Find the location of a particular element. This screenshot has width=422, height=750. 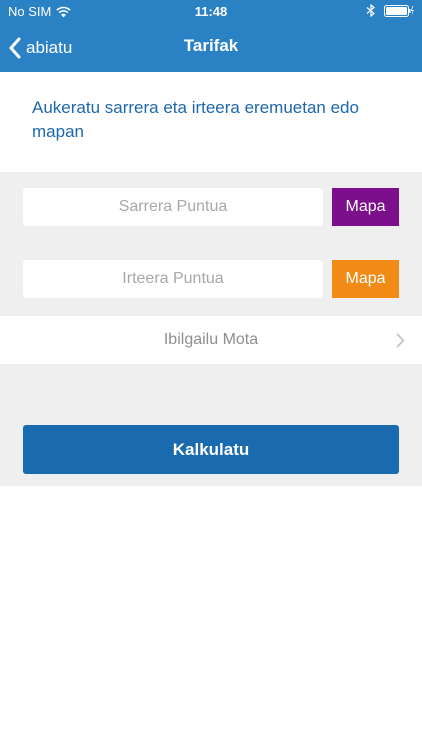

bluetooth-icon is located at coordinates (370, 10).